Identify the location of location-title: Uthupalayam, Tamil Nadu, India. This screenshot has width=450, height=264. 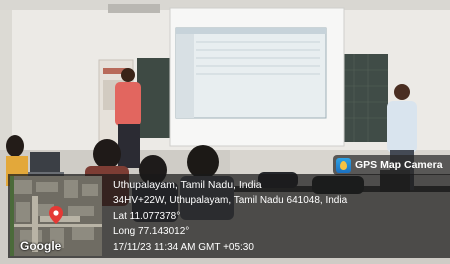
(187, 185).